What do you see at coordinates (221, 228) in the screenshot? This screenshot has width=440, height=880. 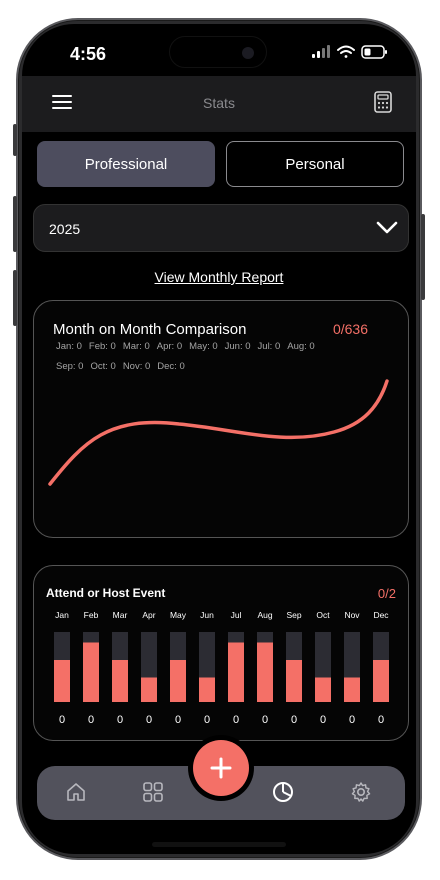 I see `year-select: 2025` at bounding box center [221, 228].